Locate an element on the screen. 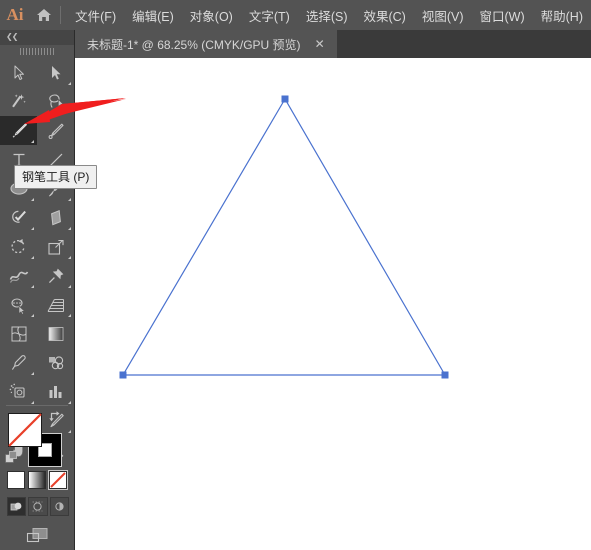 The width and height of the screenshot is (591, 550). menu-type: 文字(T) is located at coordinates (269, 15).